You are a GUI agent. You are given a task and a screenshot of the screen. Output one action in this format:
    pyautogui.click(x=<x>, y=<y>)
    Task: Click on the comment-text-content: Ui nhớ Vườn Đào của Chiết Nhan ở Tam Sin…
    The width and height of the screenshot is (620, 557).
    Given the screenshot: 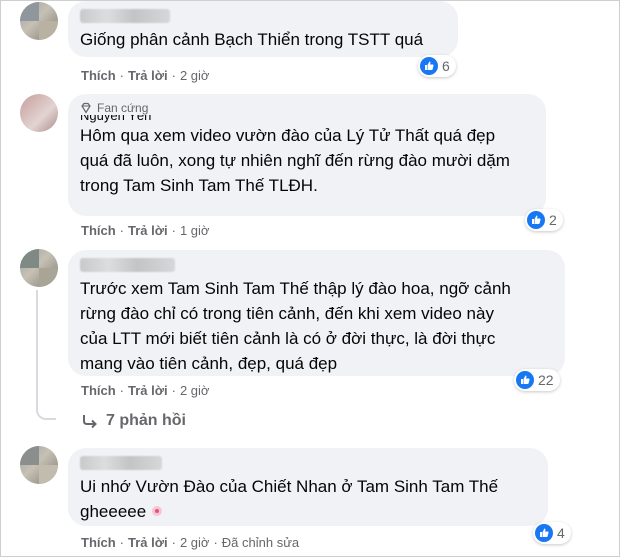 What is the action you would take?
    pyautogui.click(x=289, y=499)
    